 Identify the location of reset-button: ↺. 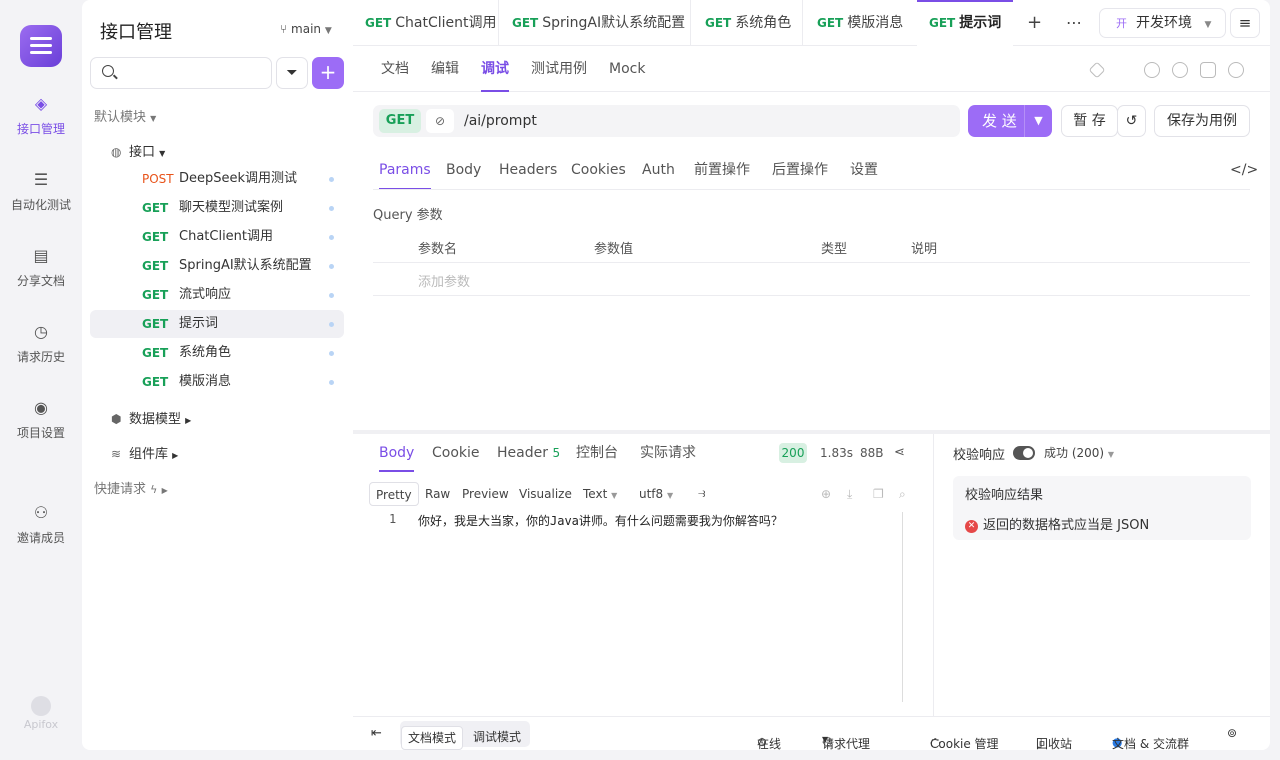
(1131, 121).